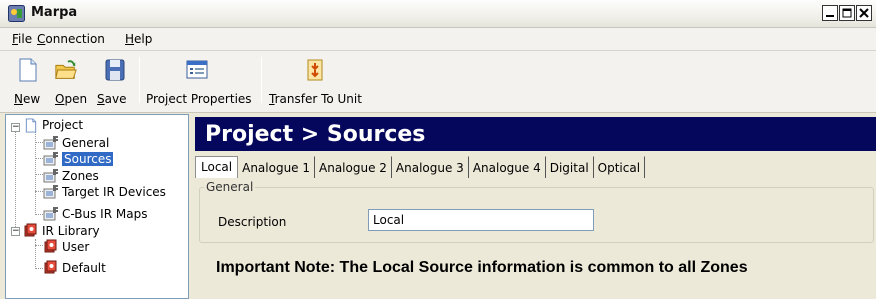 The image size is (876, 299). What do you see at coordinates (319, 83) in the screenshot?
I see `transfer-to-unit-button: Transfer To Unit` at bounding box center [319, 83].